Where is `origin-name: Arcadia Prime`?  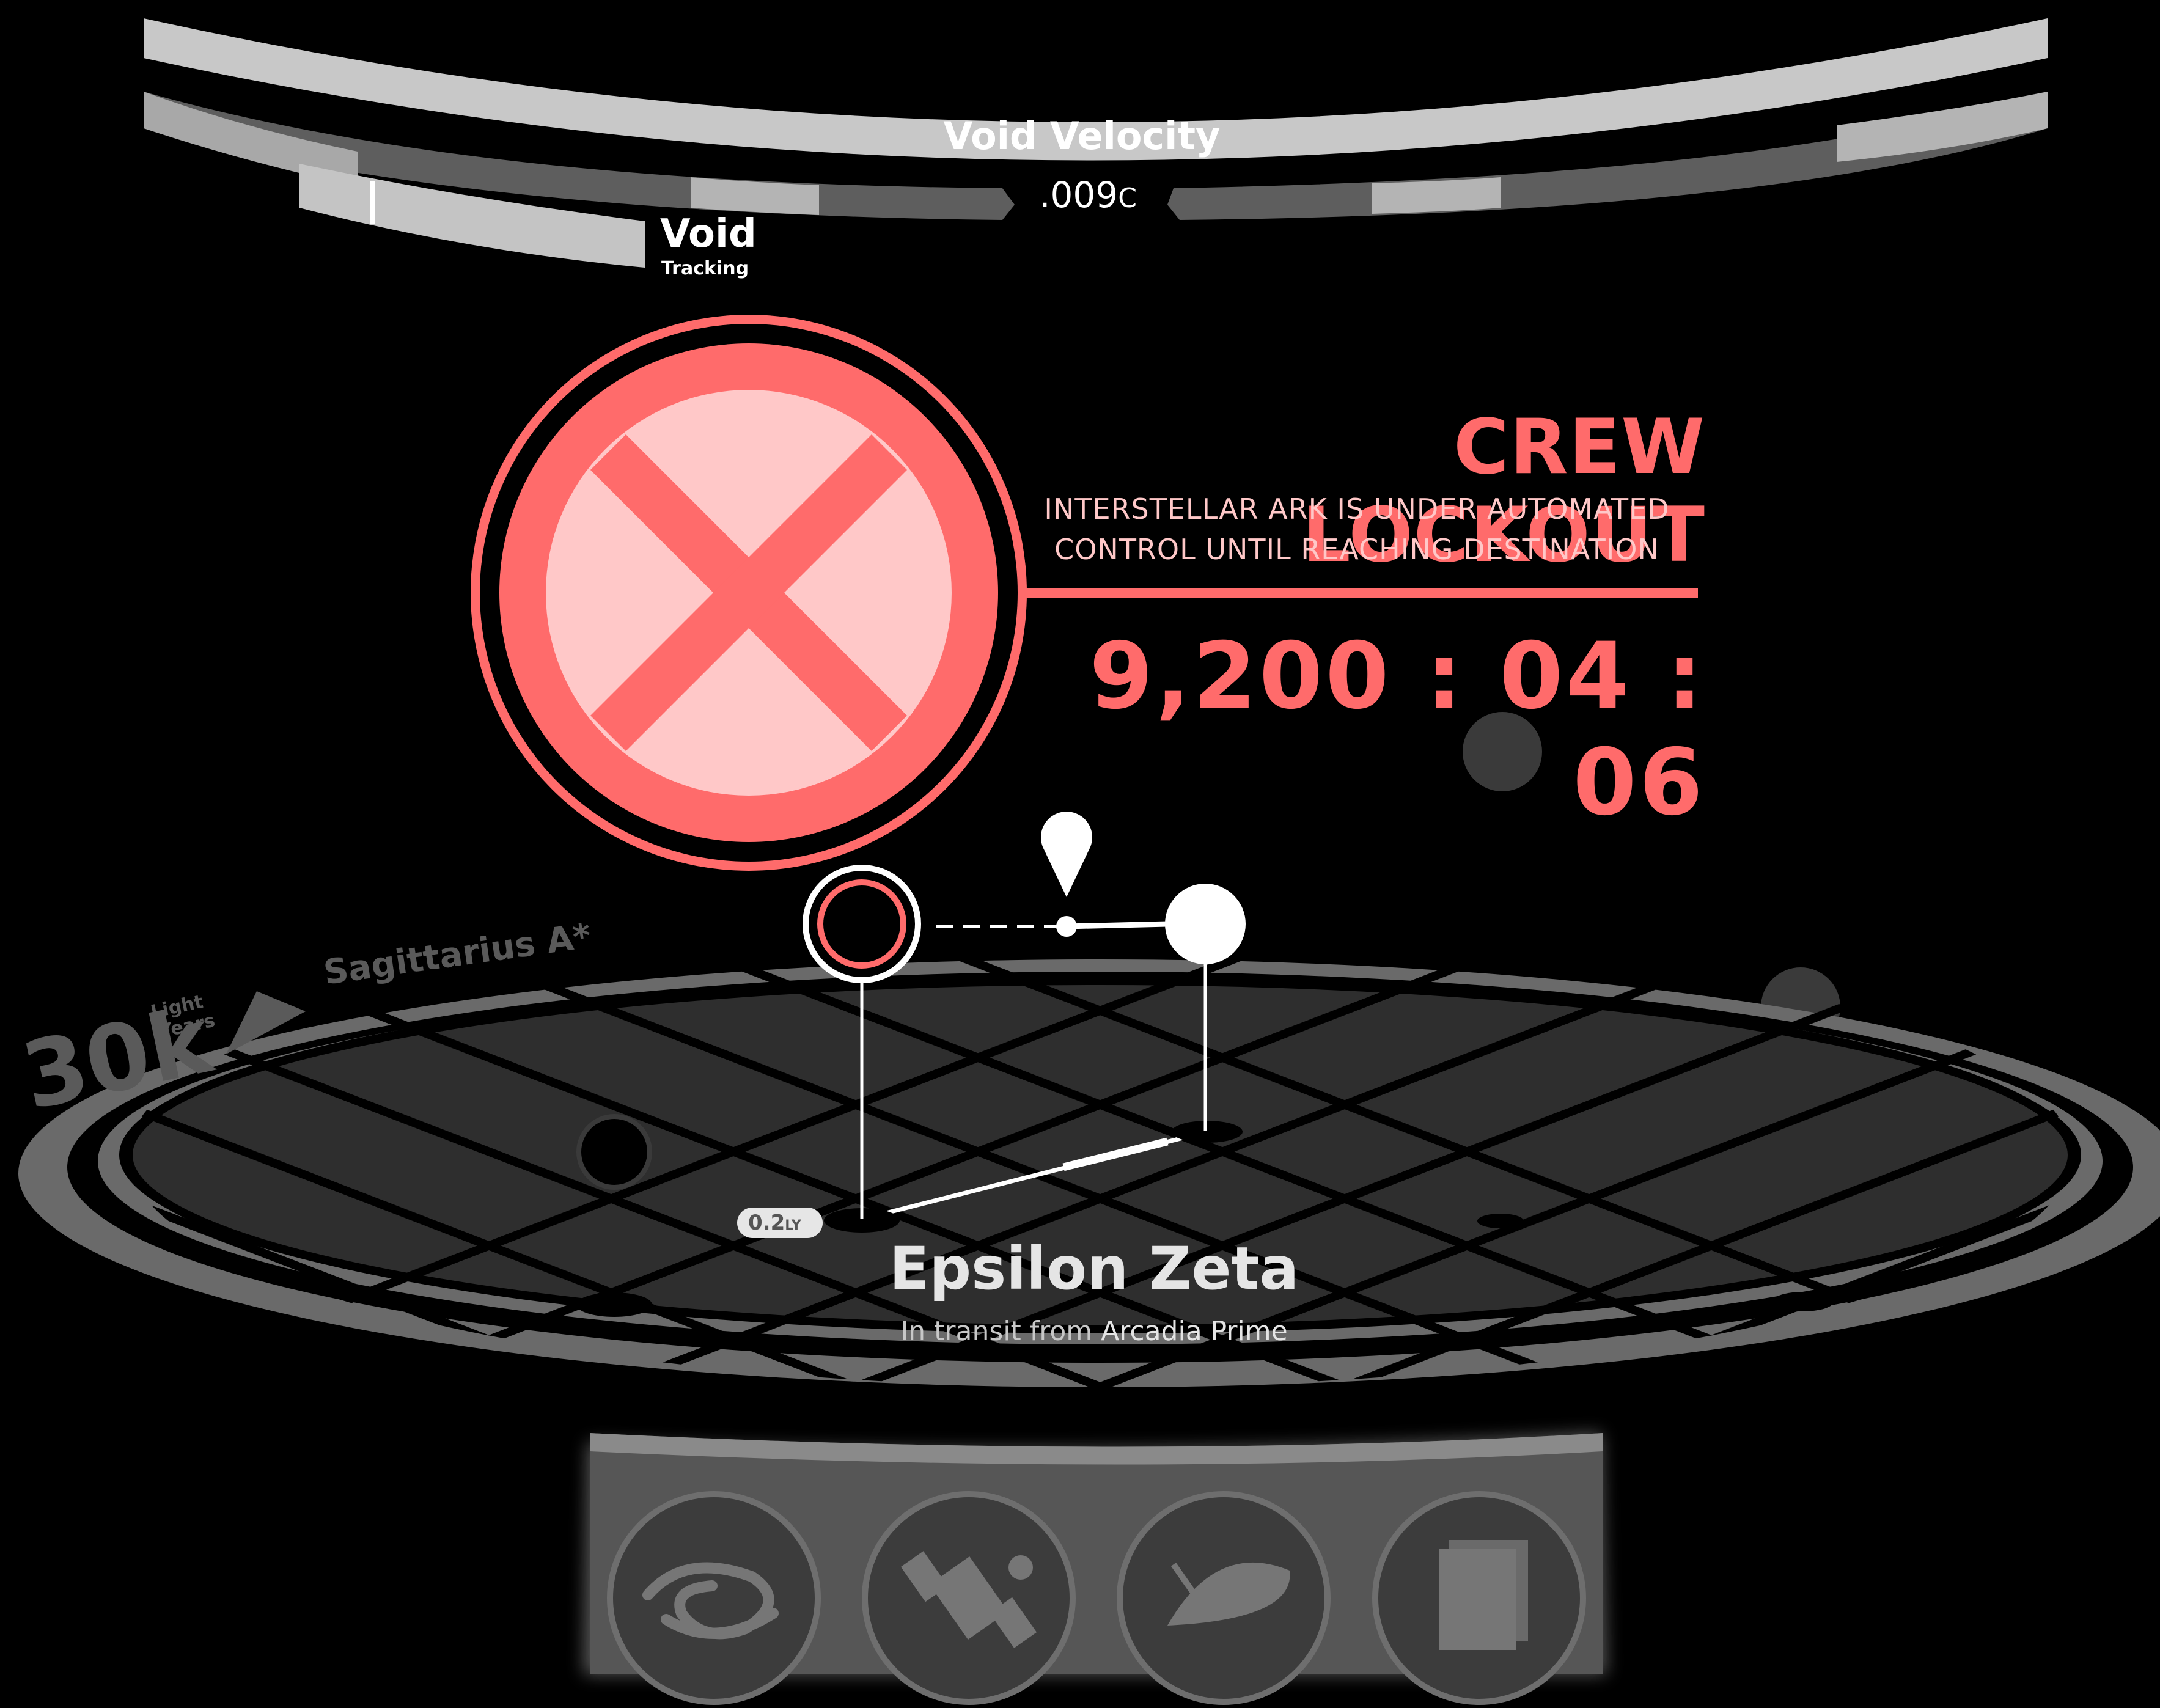 origin-name: Arcadia Prime is located at coordinates (1194, 1331).